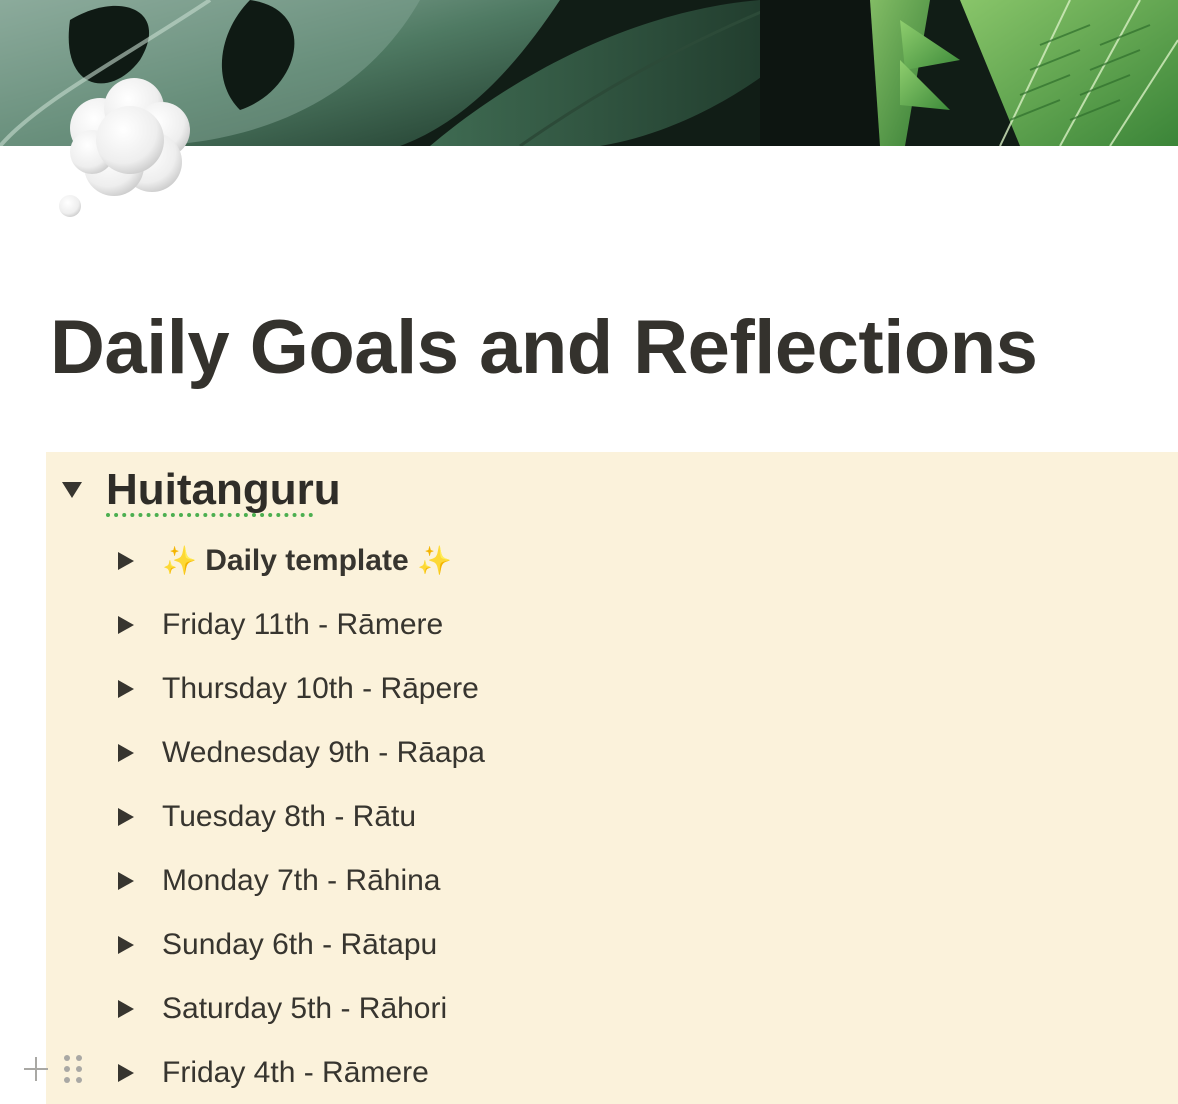 This screenshot has width=1178, height=1104. Describe the element at coordinates (52, 1069) in the screenshot. I see `block-handles` at that location.